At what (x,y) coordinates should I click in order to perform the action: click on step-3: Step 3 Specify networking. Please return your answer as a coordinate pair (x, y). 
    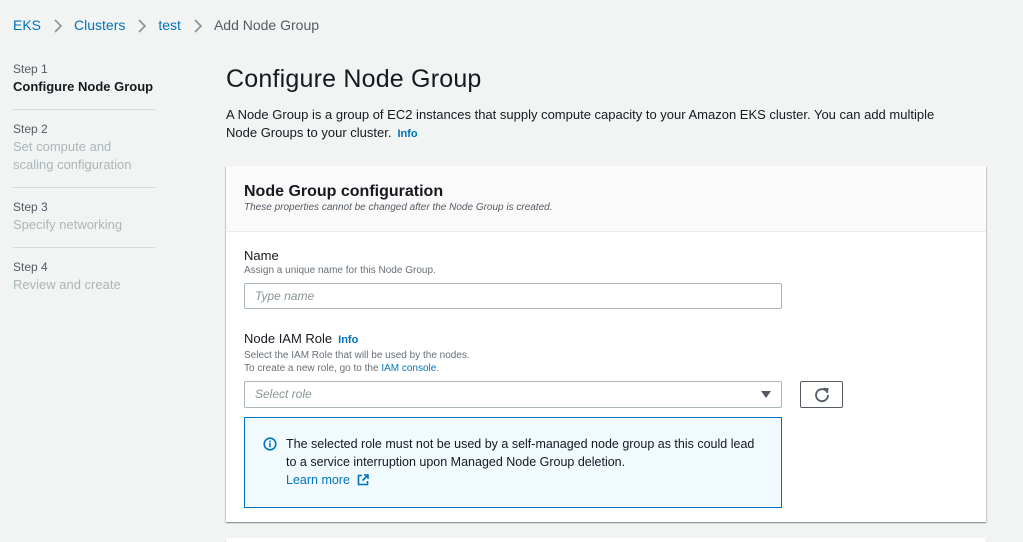
    Looking at the image, I should click on (84, 217).